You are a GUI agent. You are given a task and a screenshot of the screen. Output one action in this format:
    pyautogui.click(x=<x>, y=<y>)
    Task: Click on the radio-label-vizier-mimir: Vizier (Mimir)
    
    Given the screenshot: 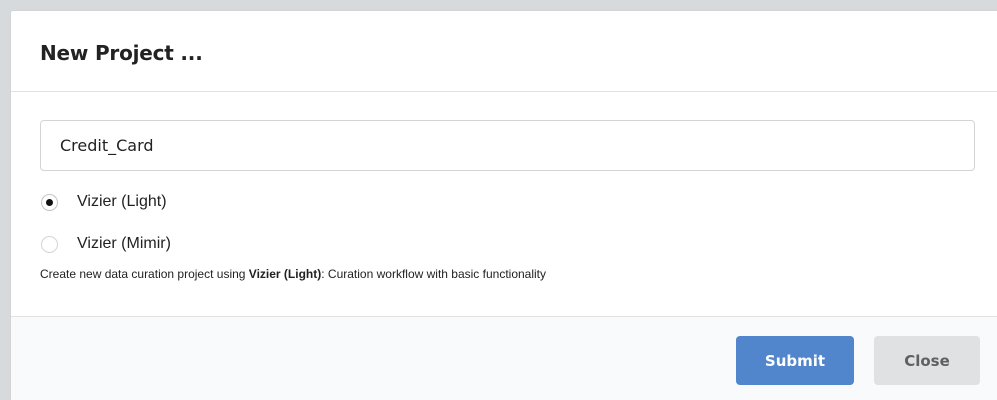 What is the action you would take?
    pyautogui.click(x=124, y=243)
    